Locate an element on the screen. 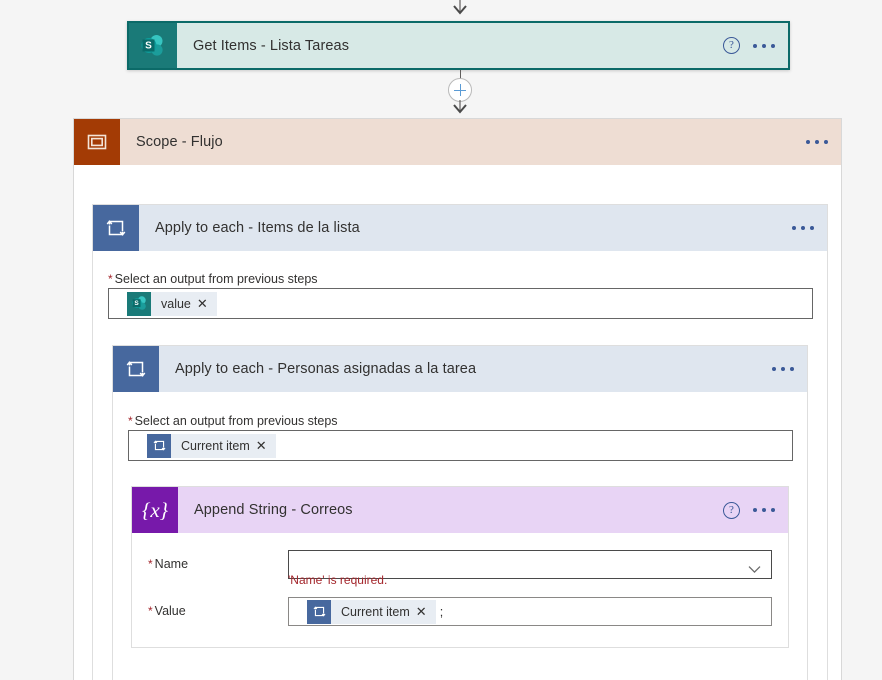 This screenshot has width=882, height=680. ate-inner-field-label: * Select an output from previous steps is located at coordinates (233, 421).